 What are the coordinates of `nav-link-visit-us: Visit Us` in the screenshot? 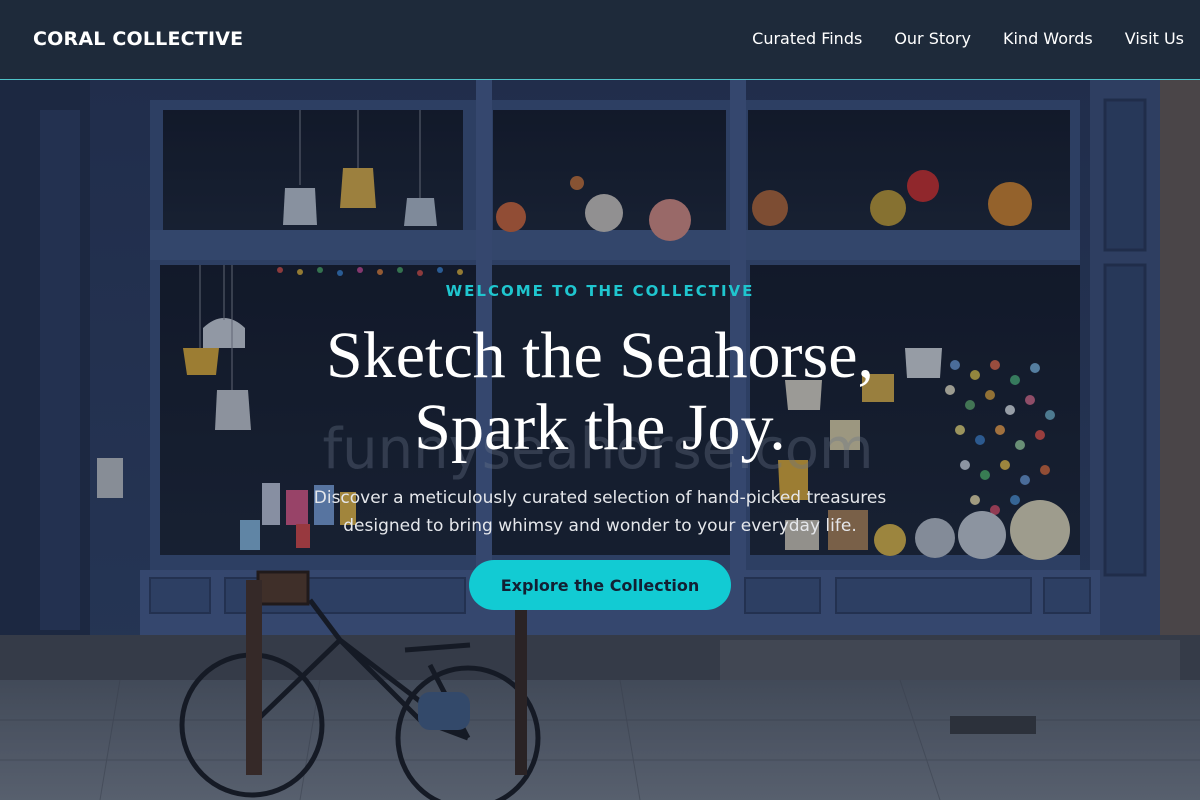 It's located at (1154, 38).